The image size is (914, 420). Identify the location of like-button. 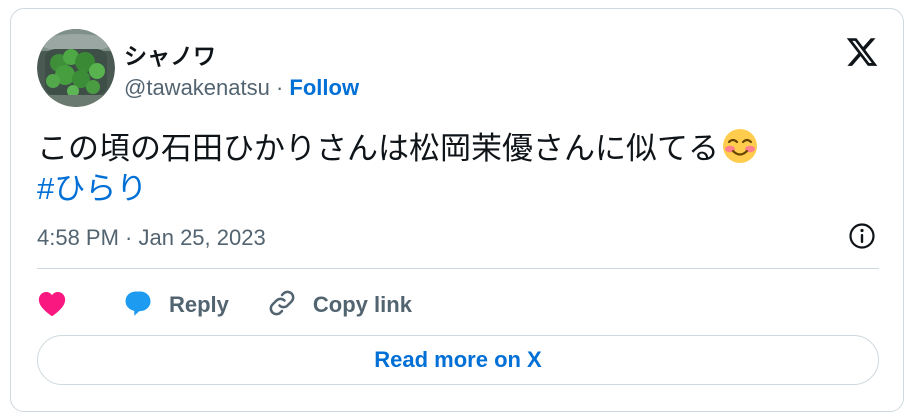
(52, 305).